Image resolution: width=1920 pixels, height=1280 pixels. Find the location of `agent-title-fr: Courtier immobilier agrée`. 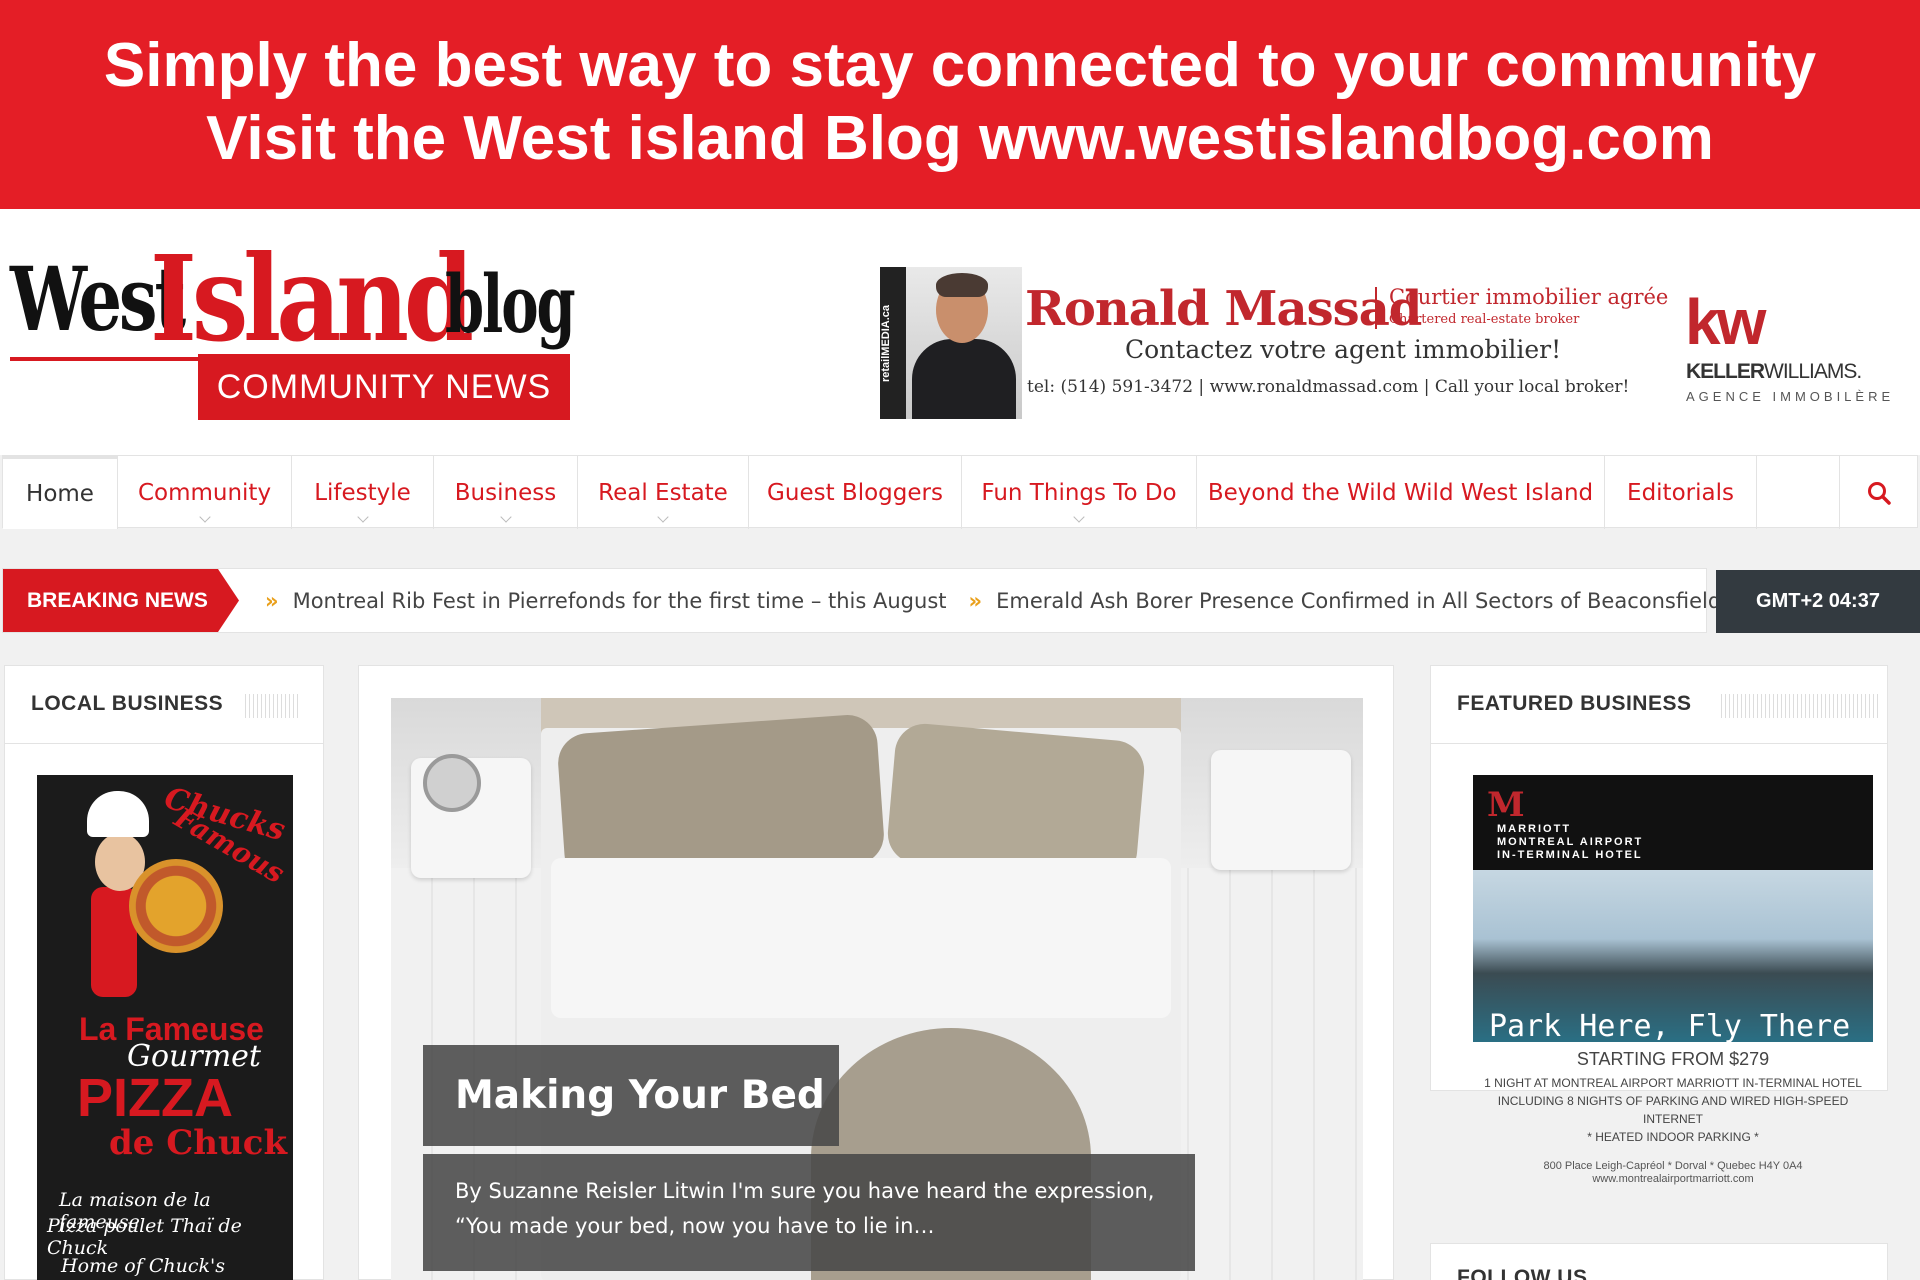

agent-title-fr: Courtier immobilier agrée is located at coordinates (1529, 297).